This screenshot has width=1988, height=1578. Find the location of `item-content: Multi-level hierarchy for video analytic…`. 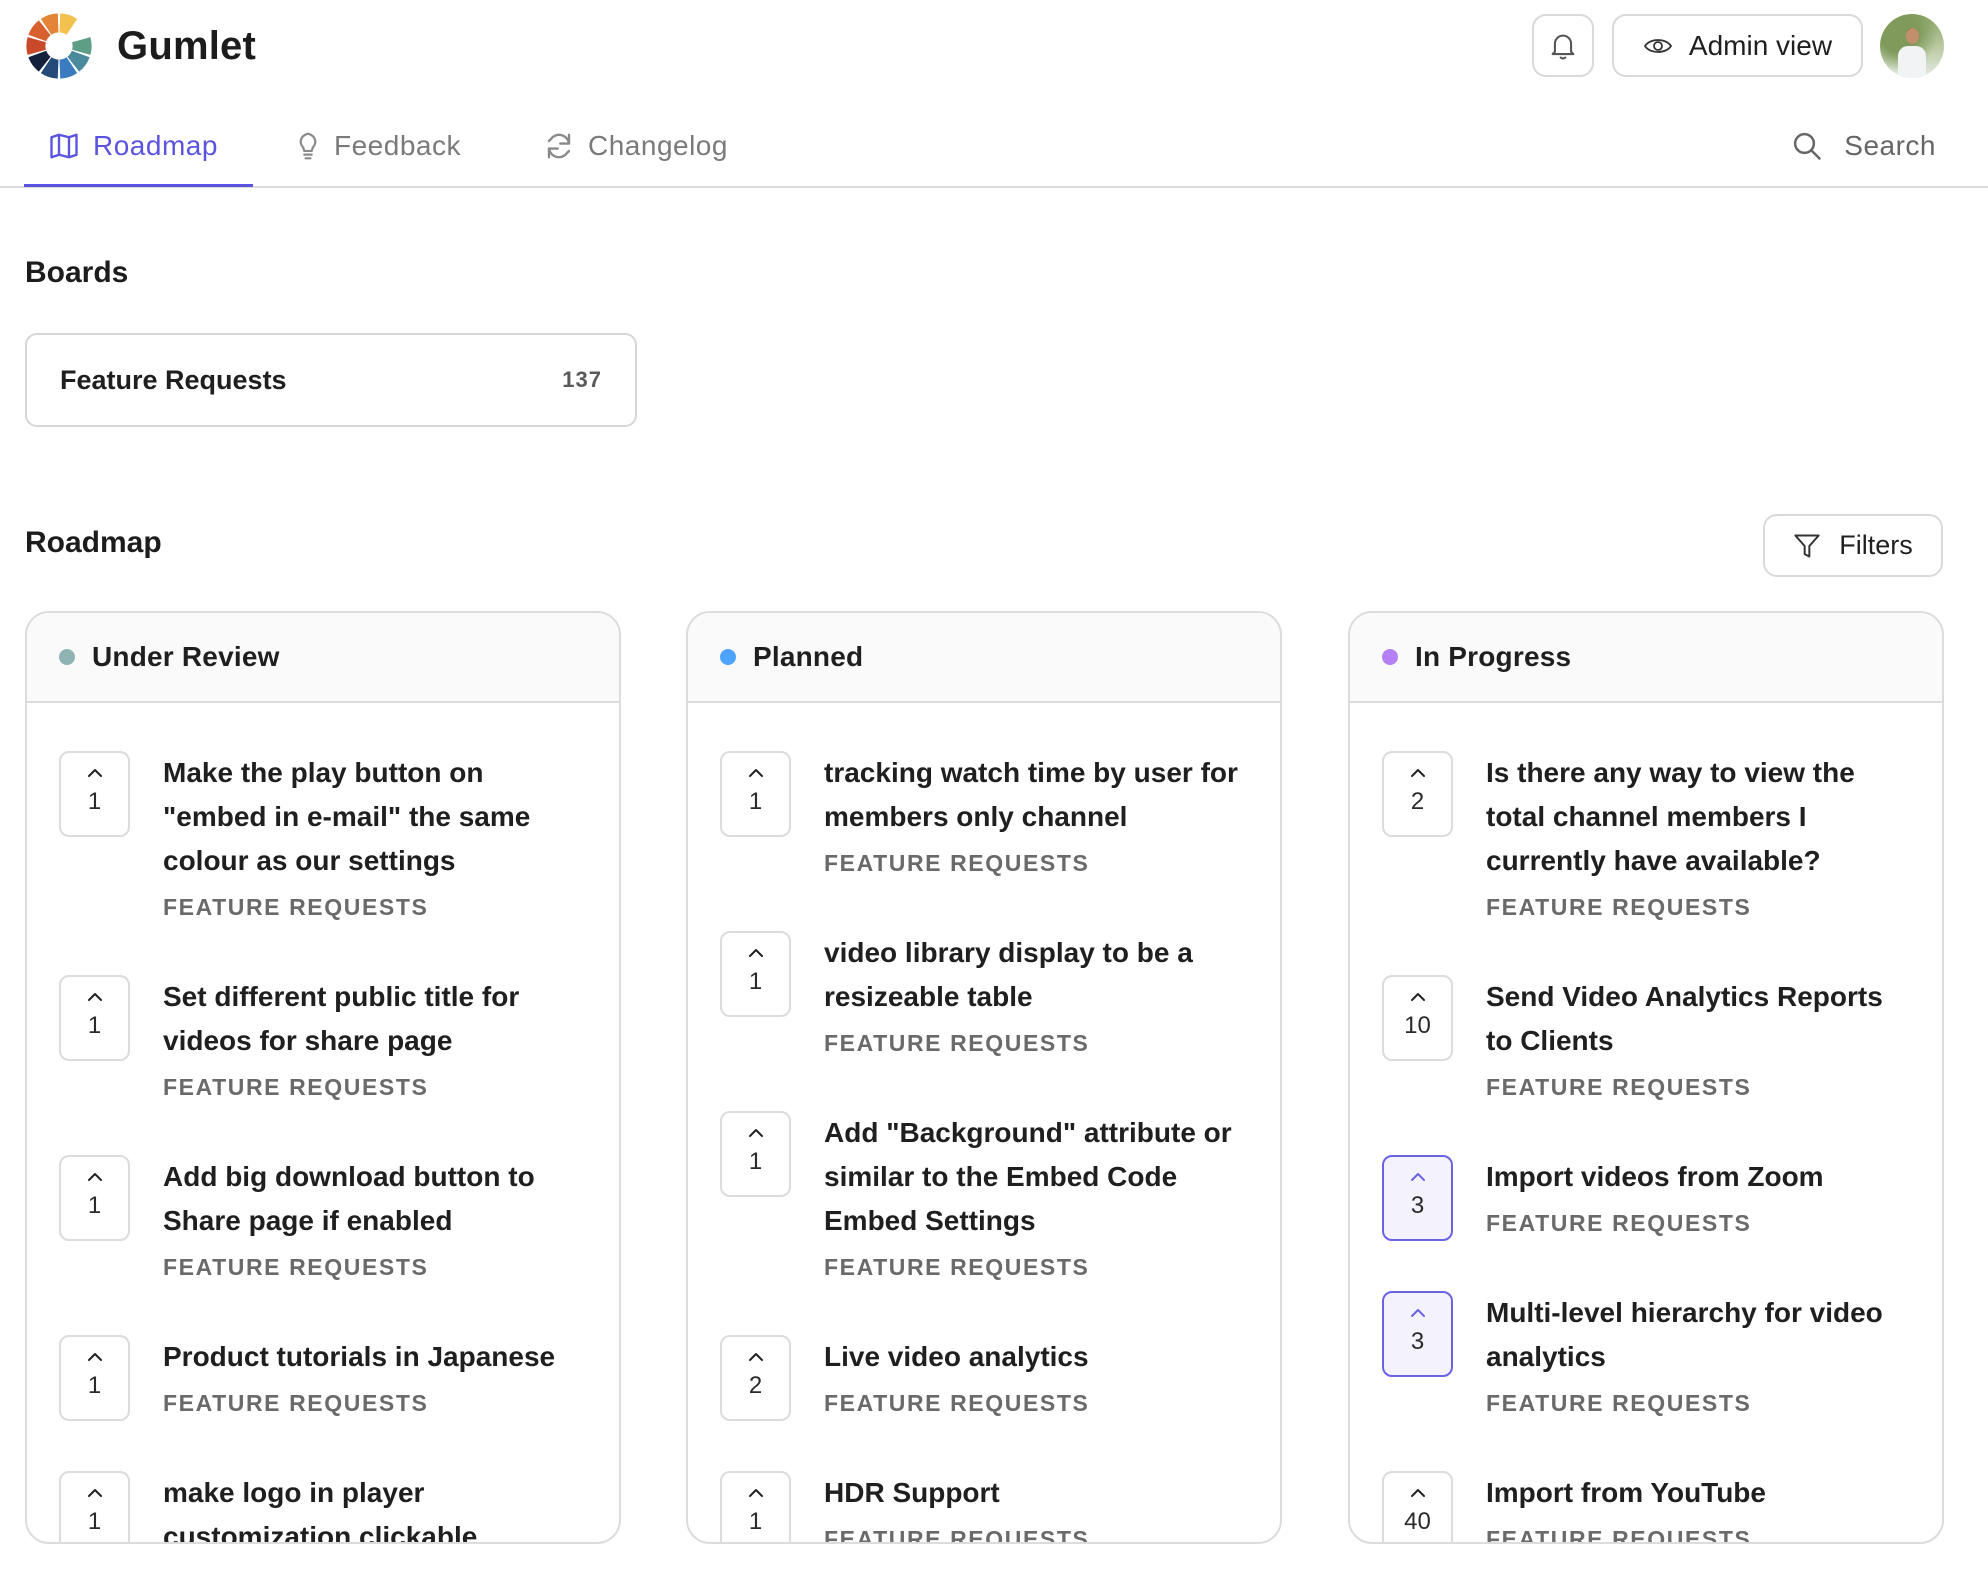

item-content: Multi-level hierarchy for video analytic… is located at coordinates (1699, 1357).